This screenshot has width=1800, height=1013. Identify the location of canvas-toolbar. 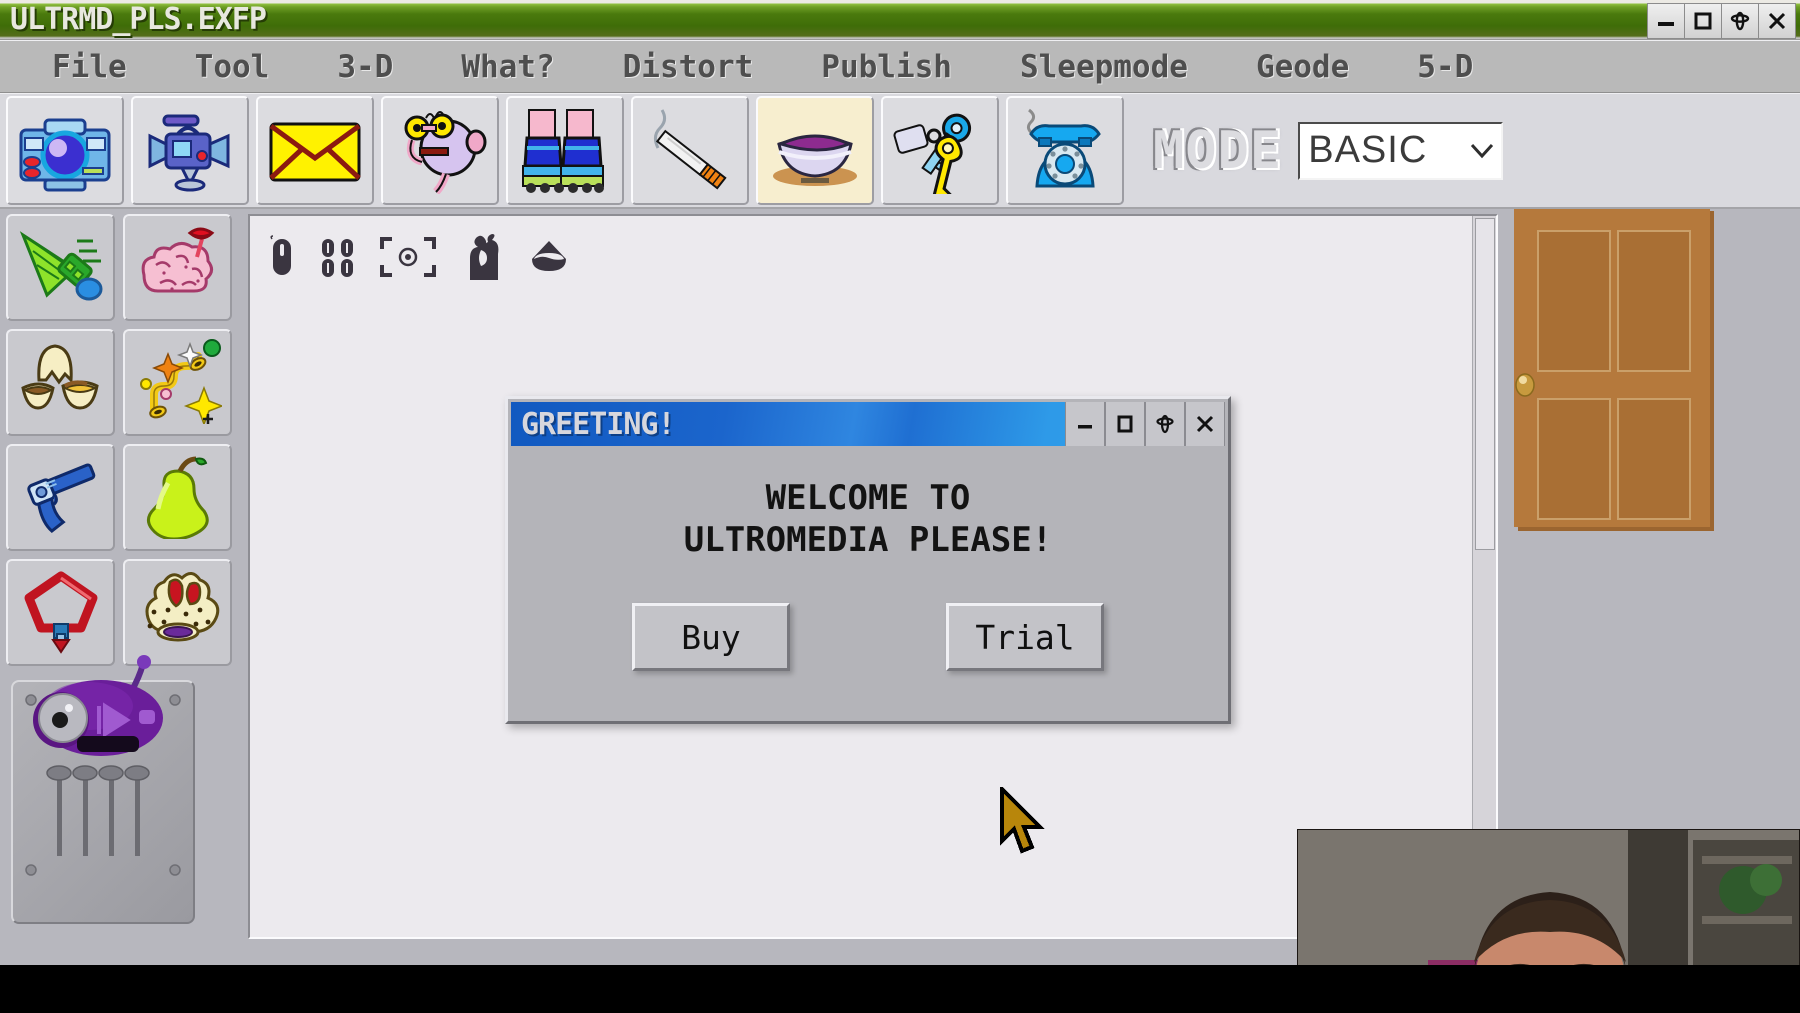
(419, 257).